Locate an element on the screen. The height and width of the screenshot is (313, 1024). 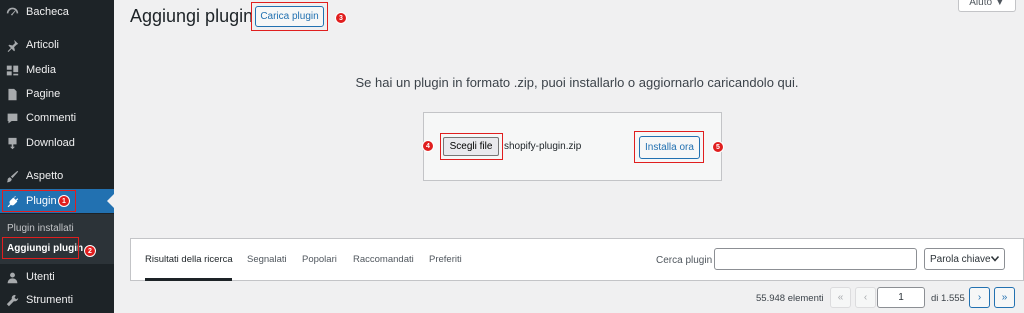
page-title: Aggiungi plugin is located at coordinates (192, 16).